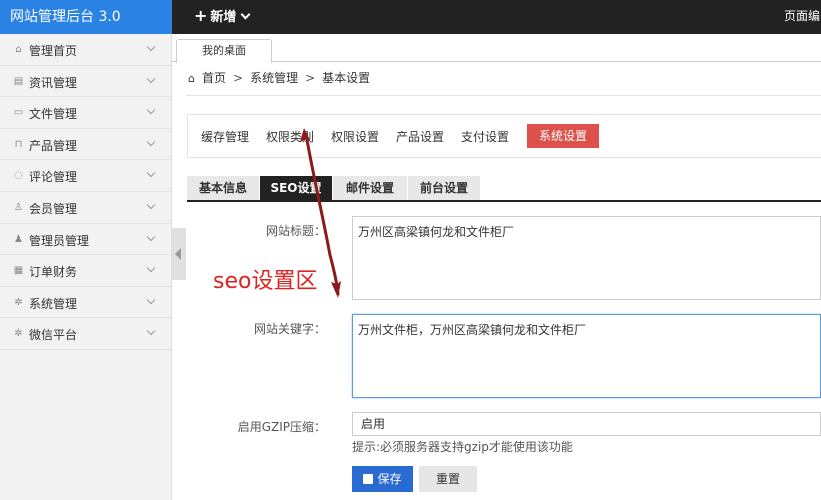 This screenshot has height=500, width=821. Describe the element at coordinates (586, 424) in the screenshot. I see `gzip-select: 启用` at that location.